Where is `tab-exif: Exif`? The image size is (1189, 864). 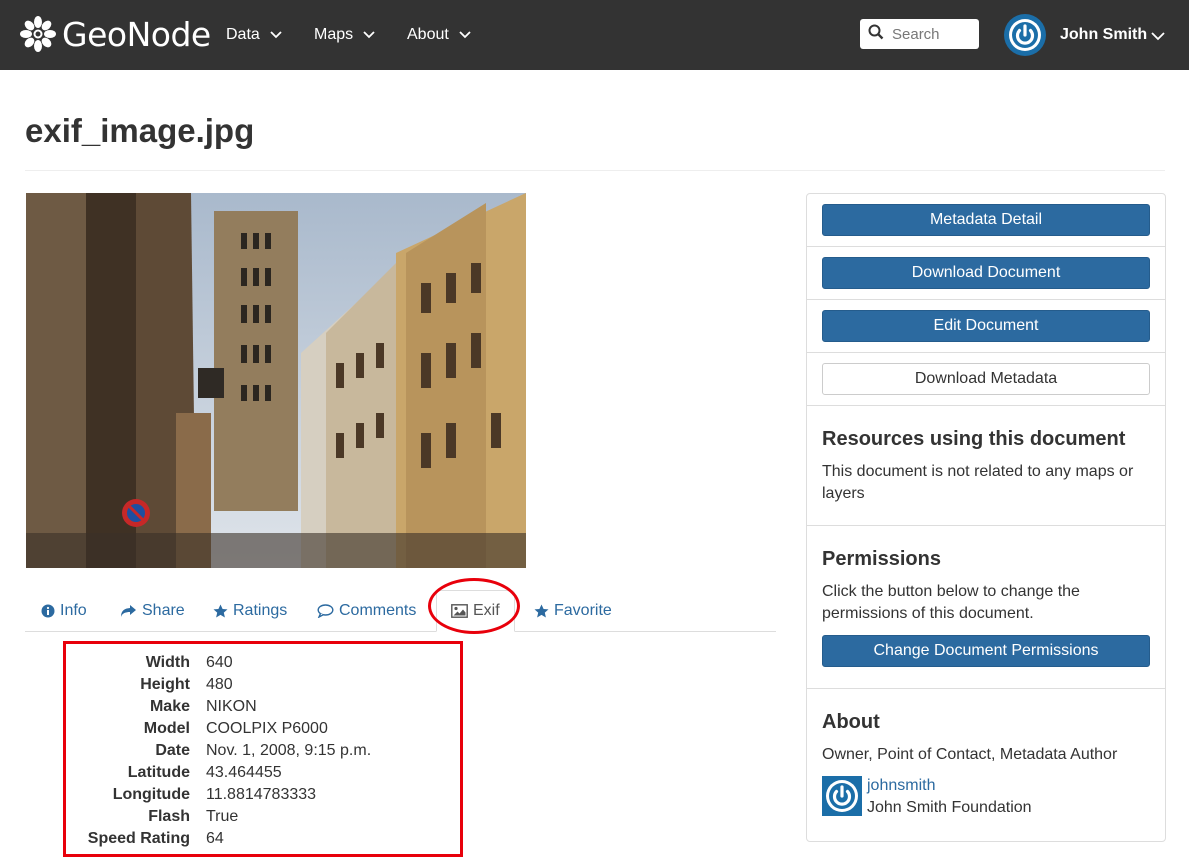
tab-exif: Exif is located at coordinates (475, 611).